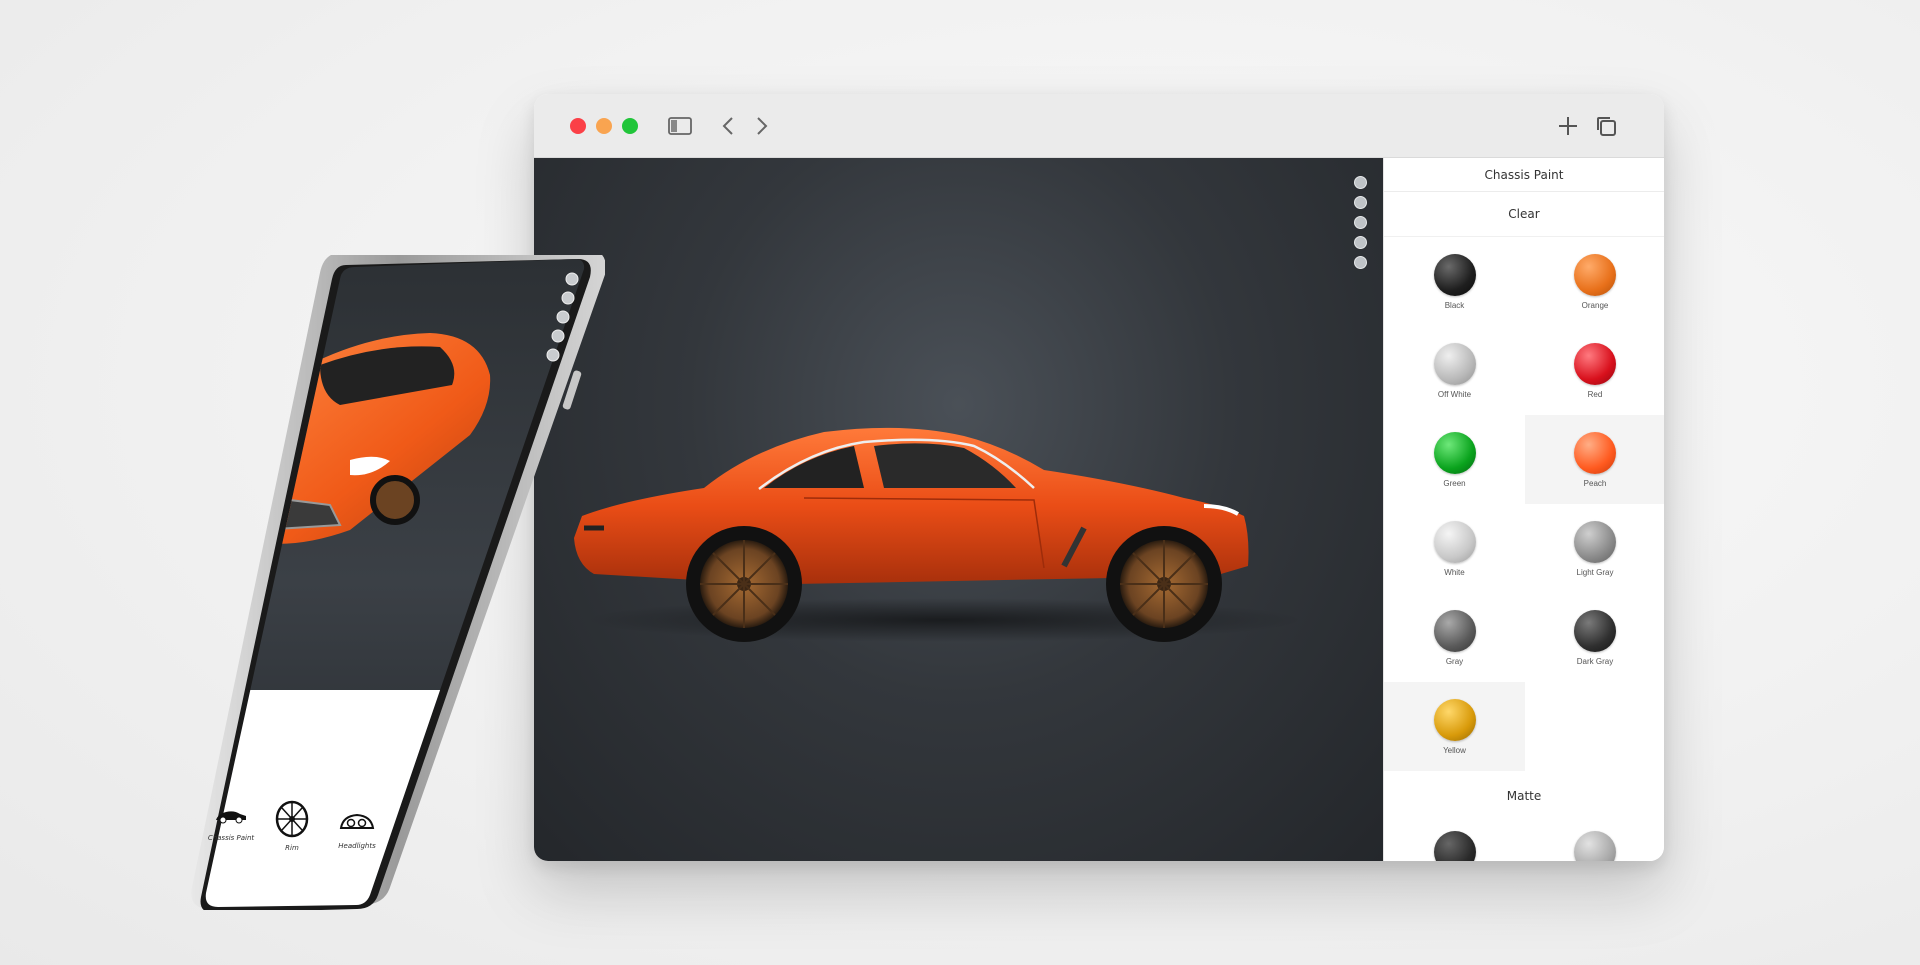 The image size is (1920, 965). I want to click on section-title-clear: Clear, so click(1524, 214).